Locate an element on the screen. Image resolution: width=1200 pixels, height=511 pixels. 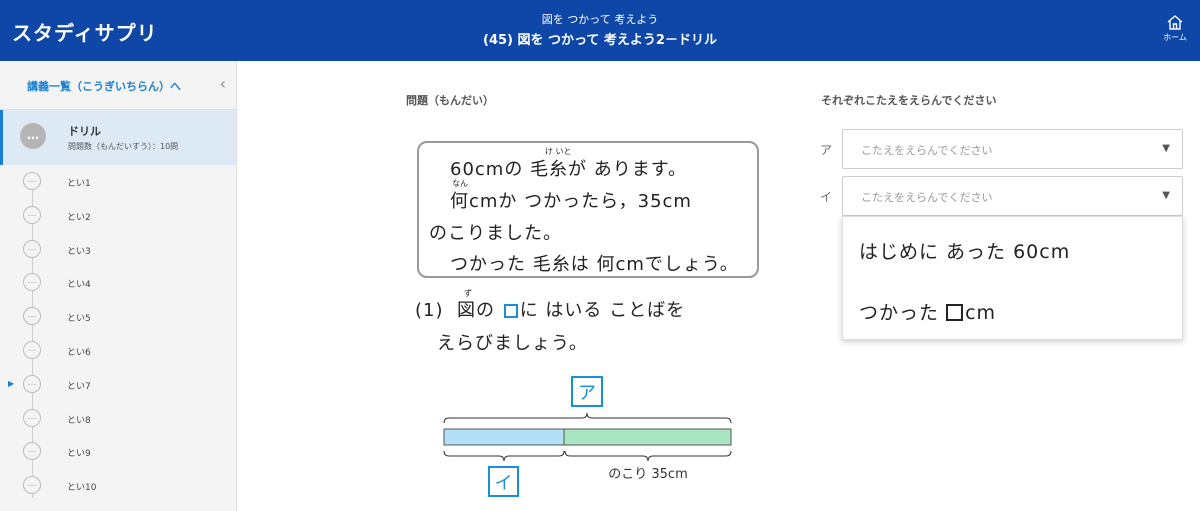
question-label: とい4 is located at coordinates (79, 285).